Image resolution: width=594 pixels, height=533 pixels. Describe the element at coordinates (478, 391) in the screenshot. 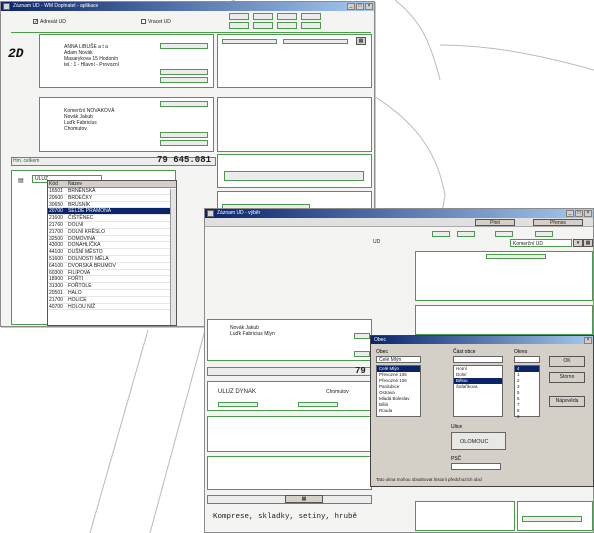

I see `col2-list: Horní Dolní Bělou Šafaříkova` at that location.